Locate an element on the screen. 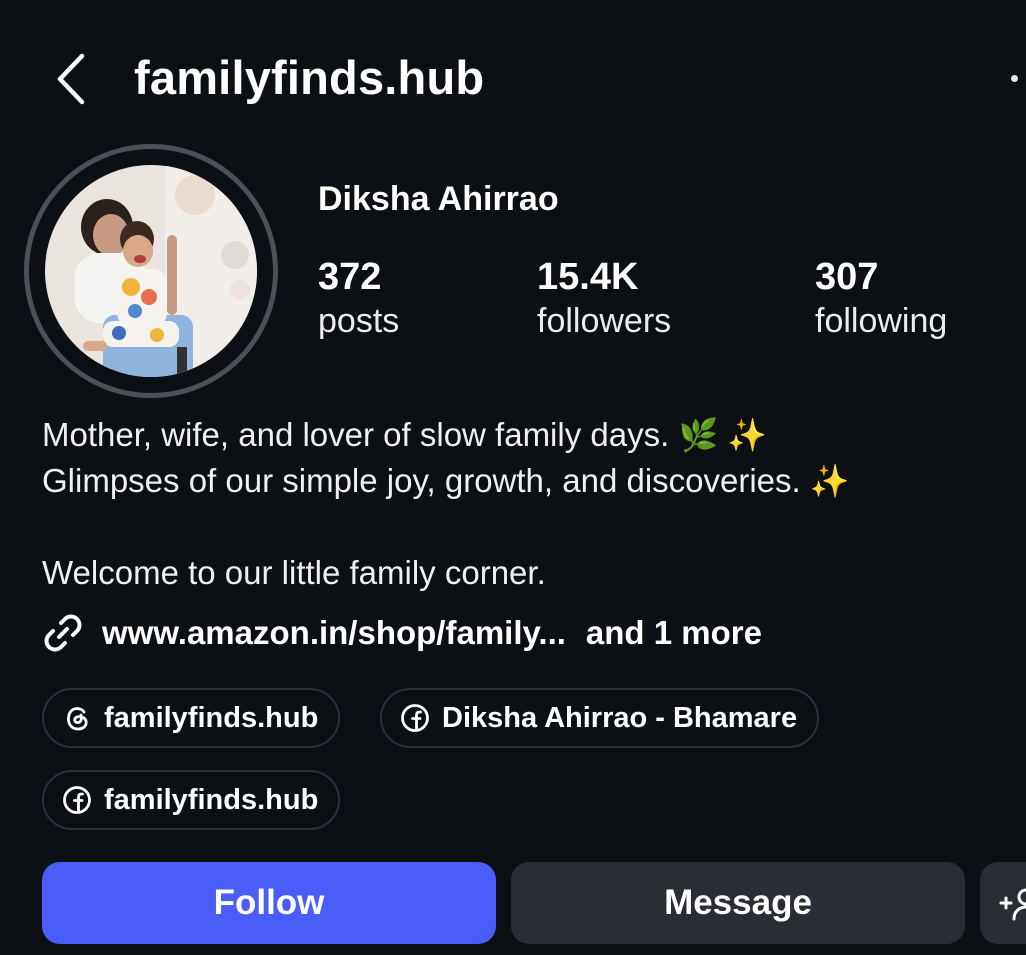 The width and height of the screenshot is (1026, 955). add-user-button is located at coordinates (1003, 903).